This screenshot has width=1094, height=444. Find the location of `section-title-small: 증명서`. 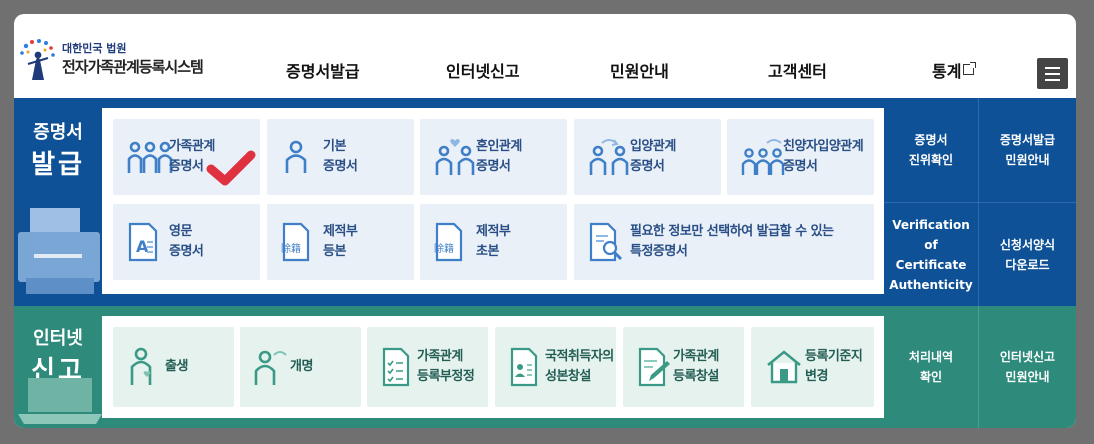

section-title-small: 증명서 is located at coordinates (58, 132).